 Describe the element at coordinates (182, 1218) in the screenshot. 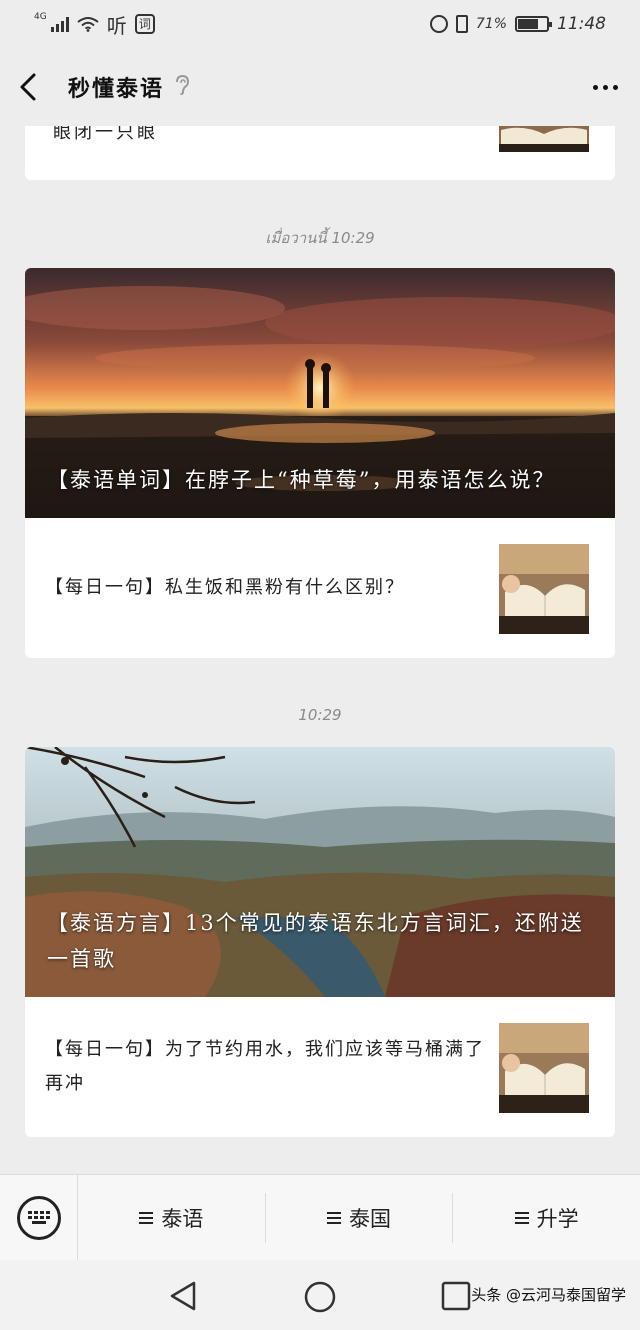

I see `menu-item-label: 泰语` at that location.